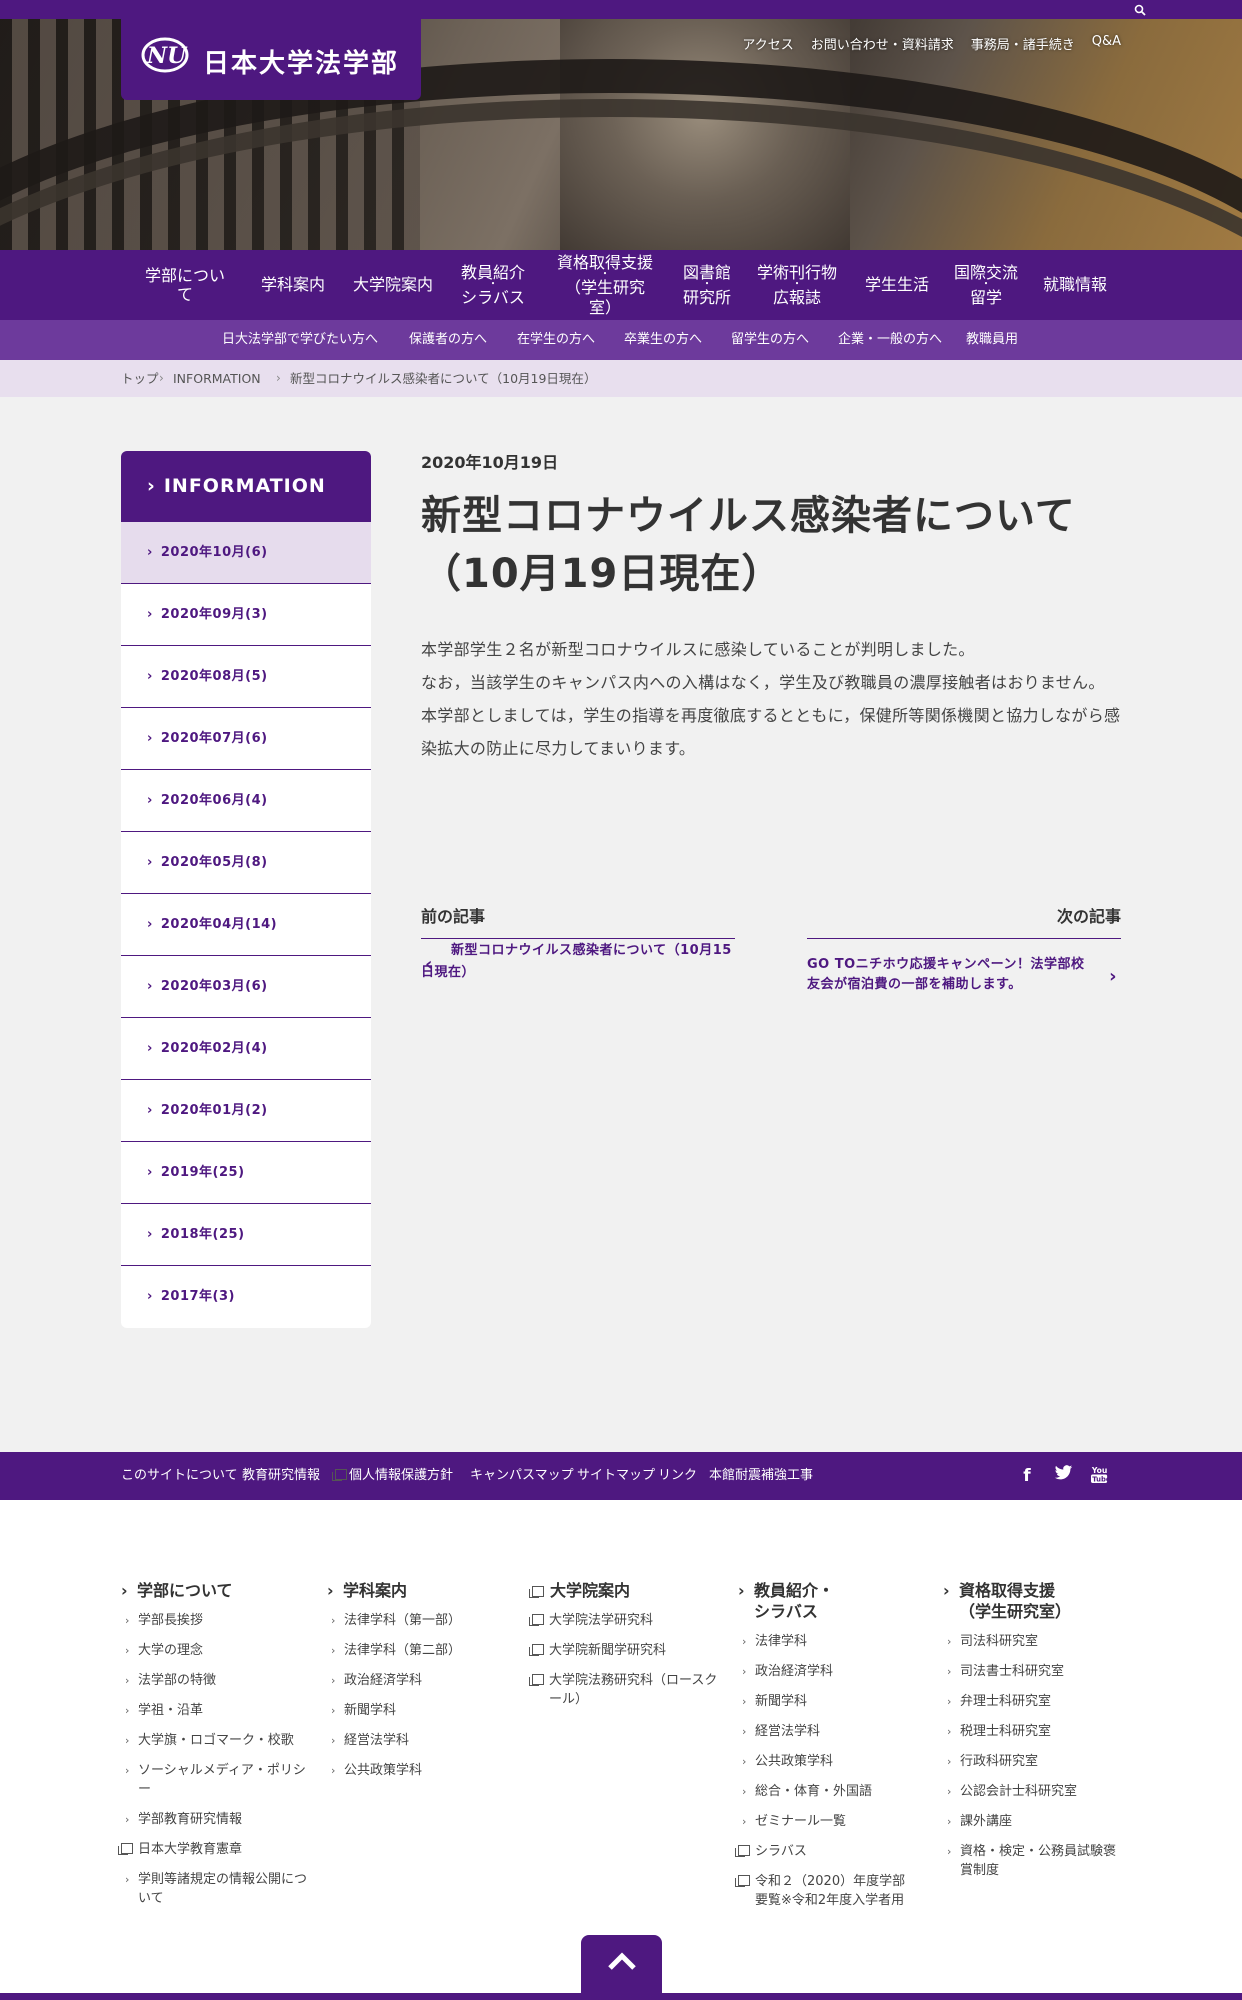 The image size is (1242, 2000). Describe the element at coordinates (179, 1476) in the screenshot. I see `footer-link-about-site: このサイトについて` at that location.